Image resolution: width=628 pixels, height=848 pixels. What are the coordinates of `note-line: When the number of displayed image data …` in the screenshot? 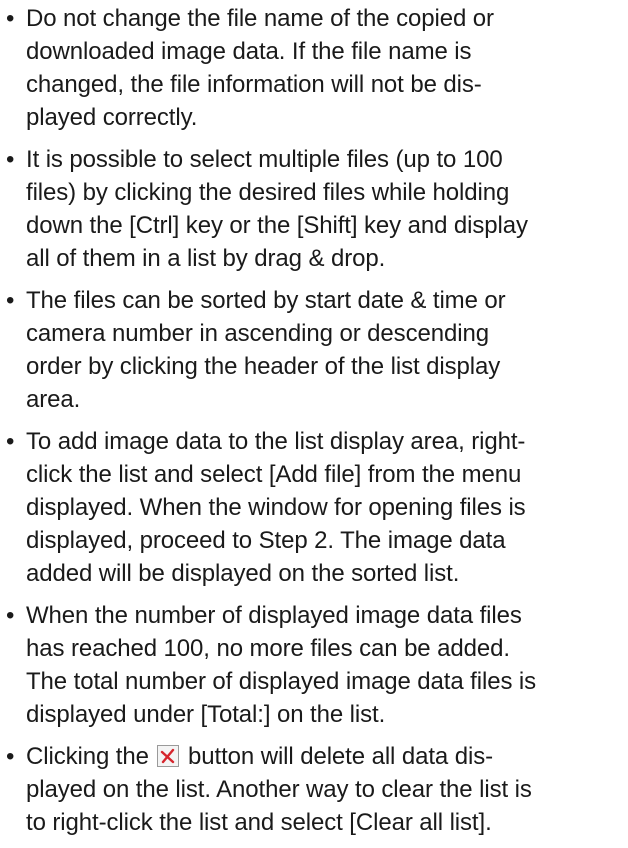 It's located at (274, 615).